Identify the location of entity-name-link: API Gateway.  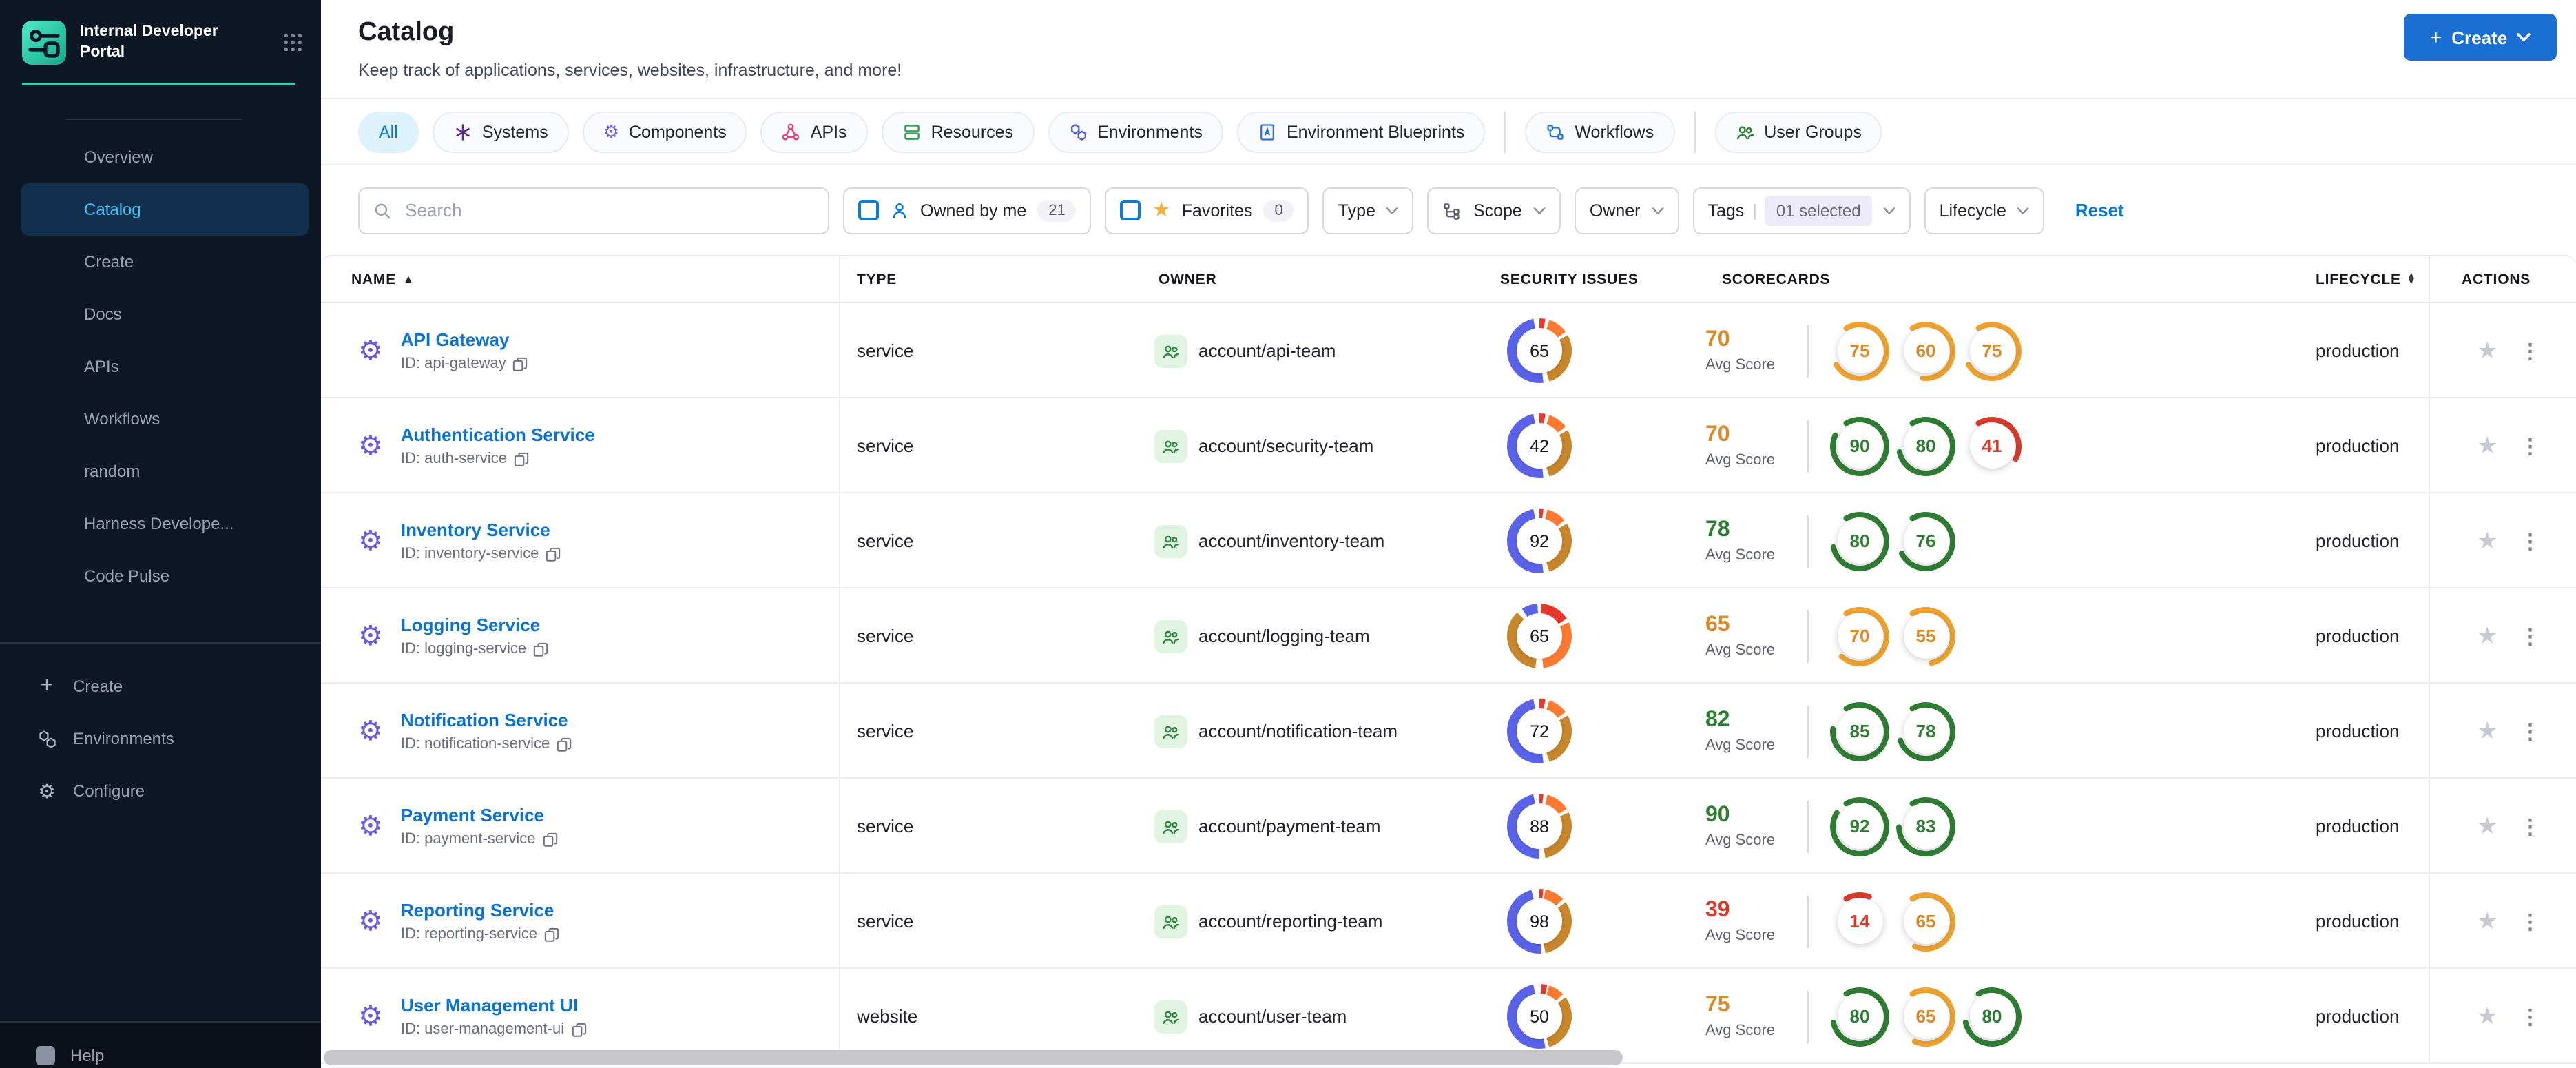
(464, 340).